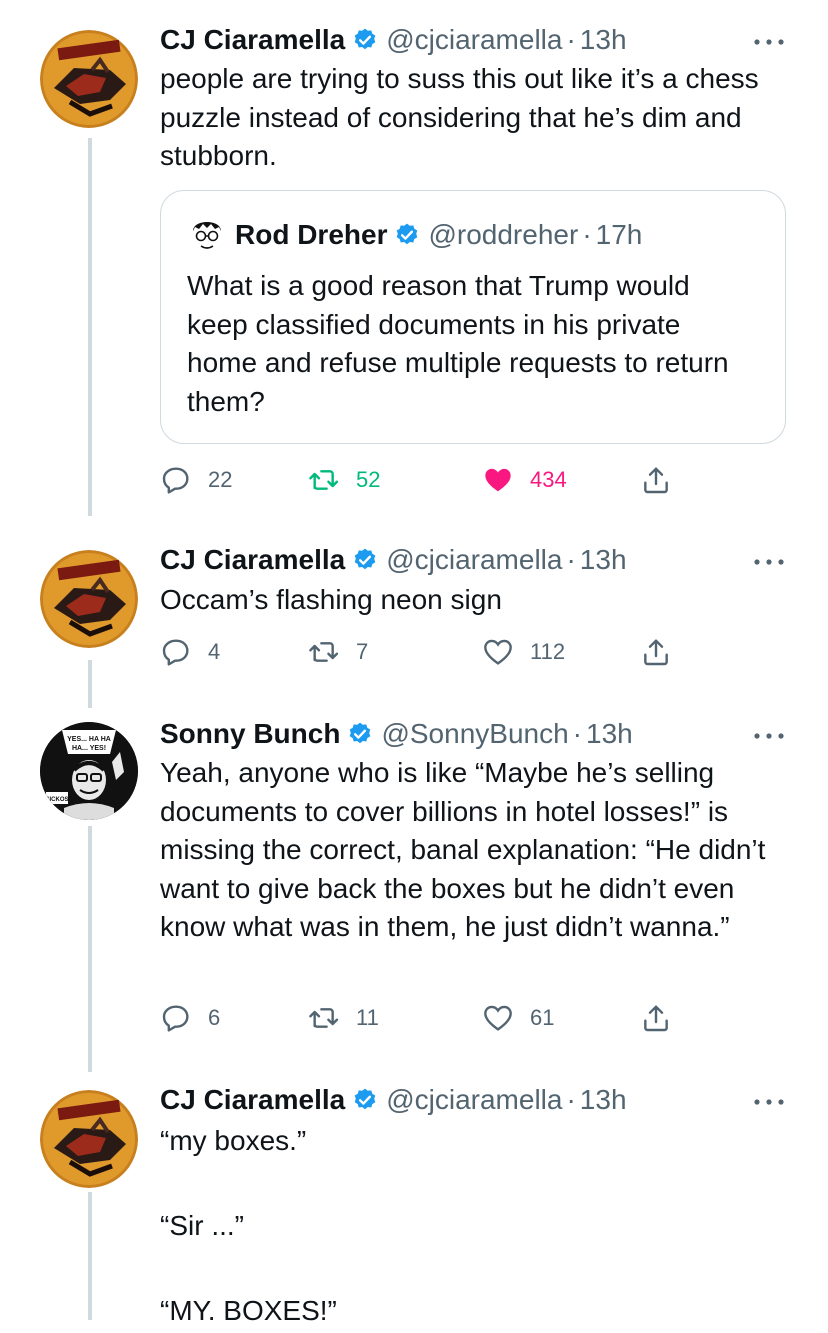  Describe the element at coordinates (311, 235) in the screenshot. I see `quote-author-name: Rod Dreher` at that location.